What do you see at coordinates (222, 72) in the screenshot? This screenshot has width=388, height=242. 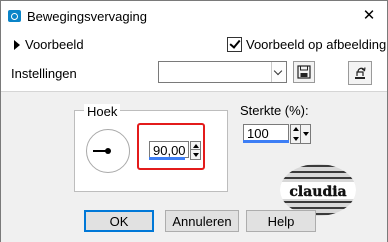 I see `preset-dropdown` at bounding box center [222, 72].